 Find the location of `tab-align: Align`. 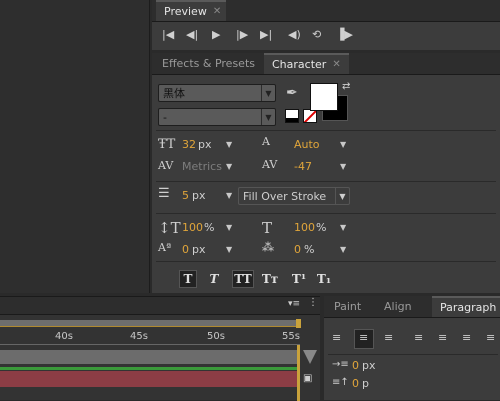

tab-align: Align is located at coordinates (398, 306).